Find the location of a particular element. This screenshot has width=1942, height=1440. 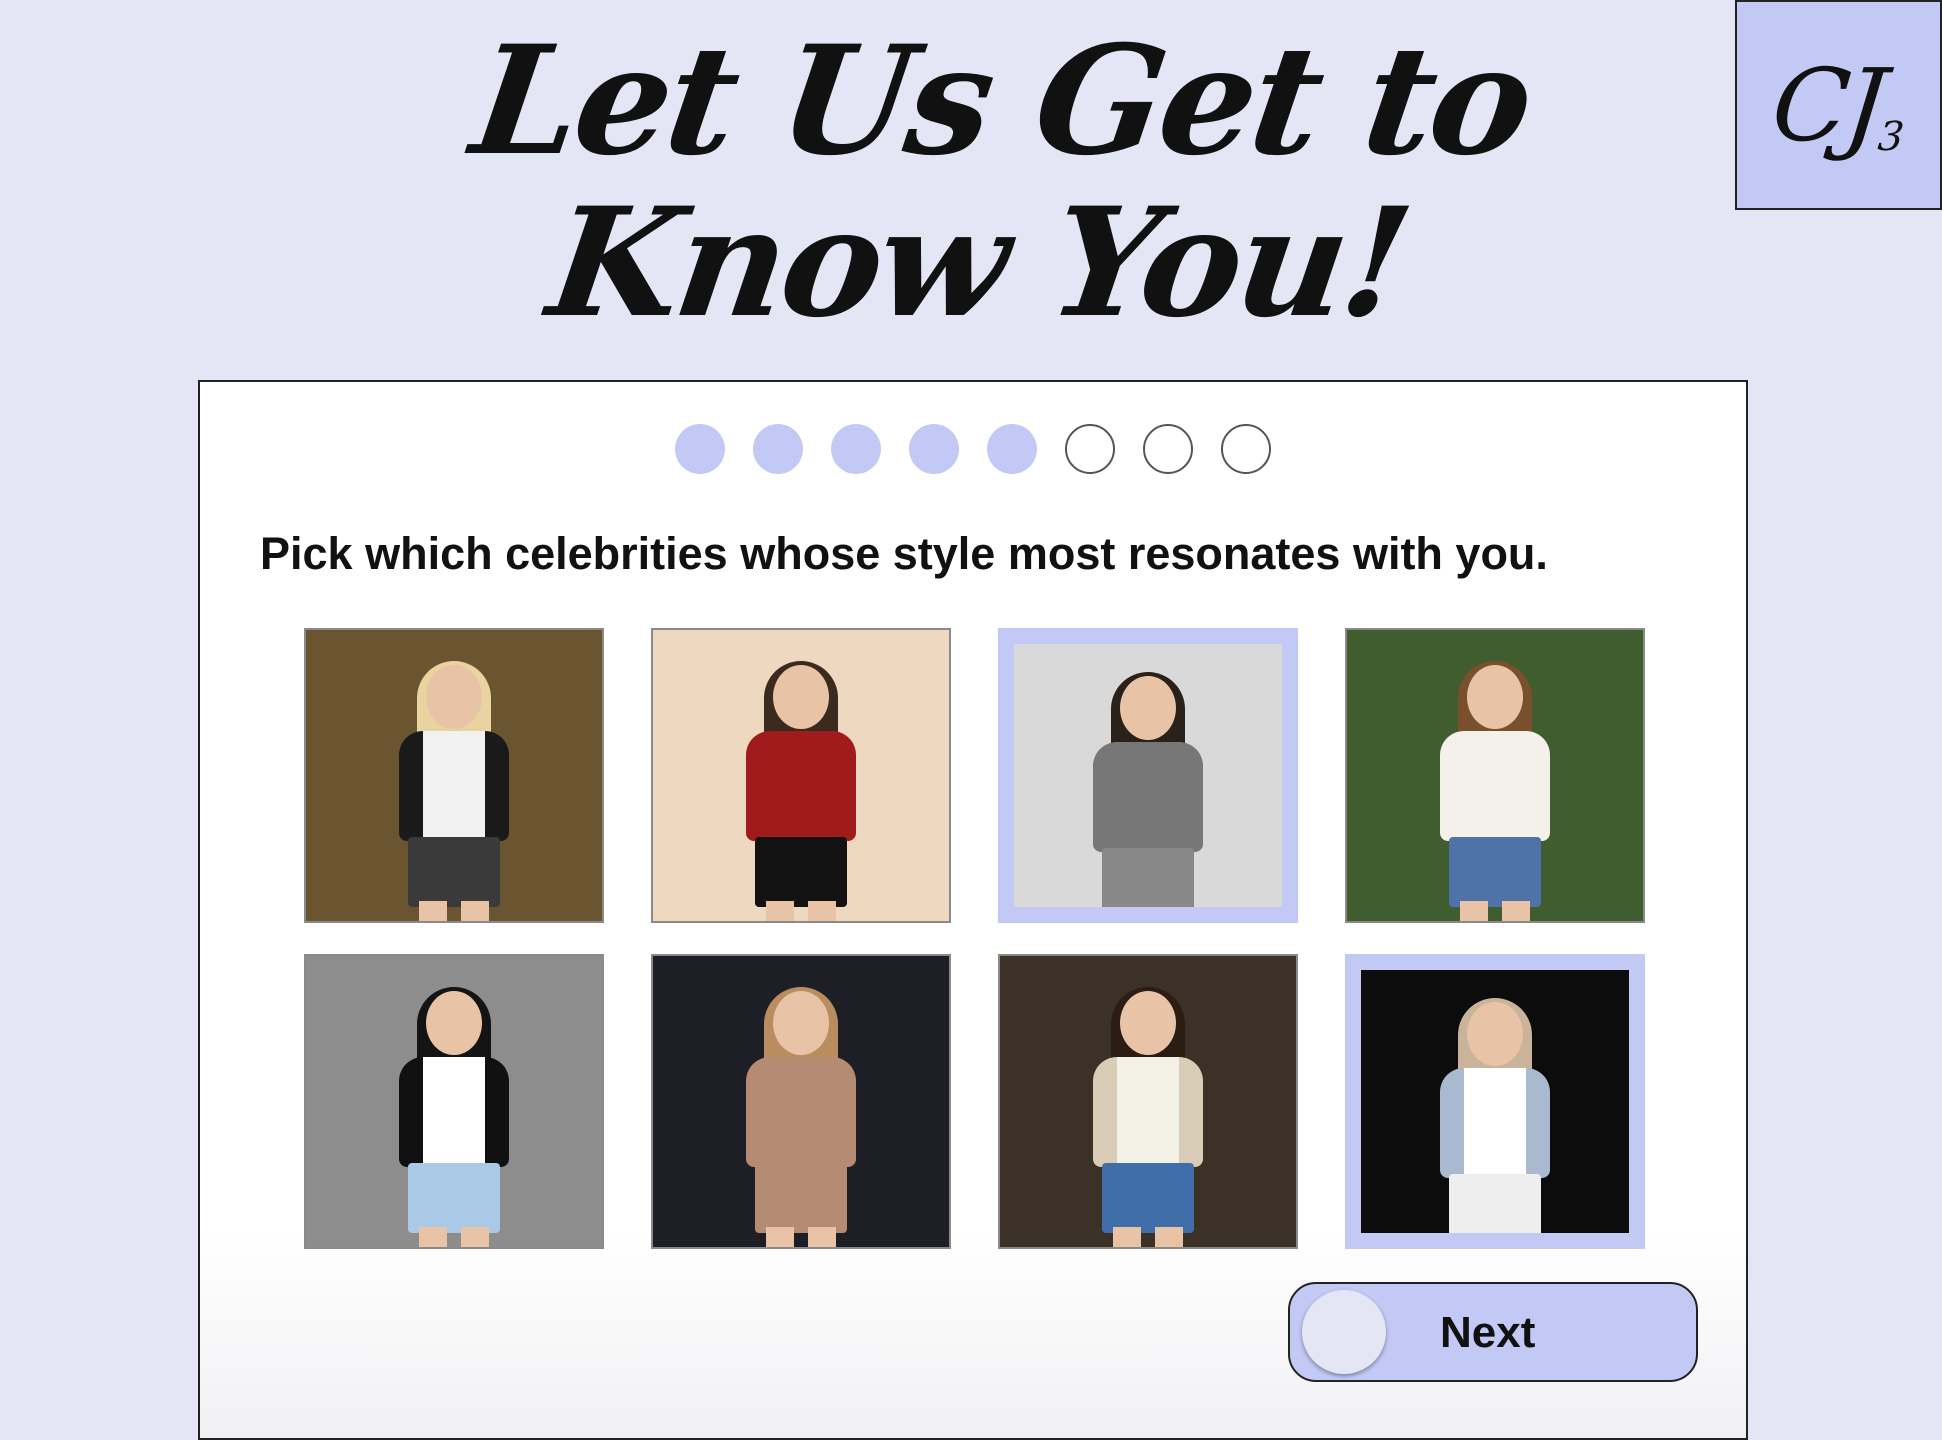

next-button: Next is located at coordinates (1493, 1332).